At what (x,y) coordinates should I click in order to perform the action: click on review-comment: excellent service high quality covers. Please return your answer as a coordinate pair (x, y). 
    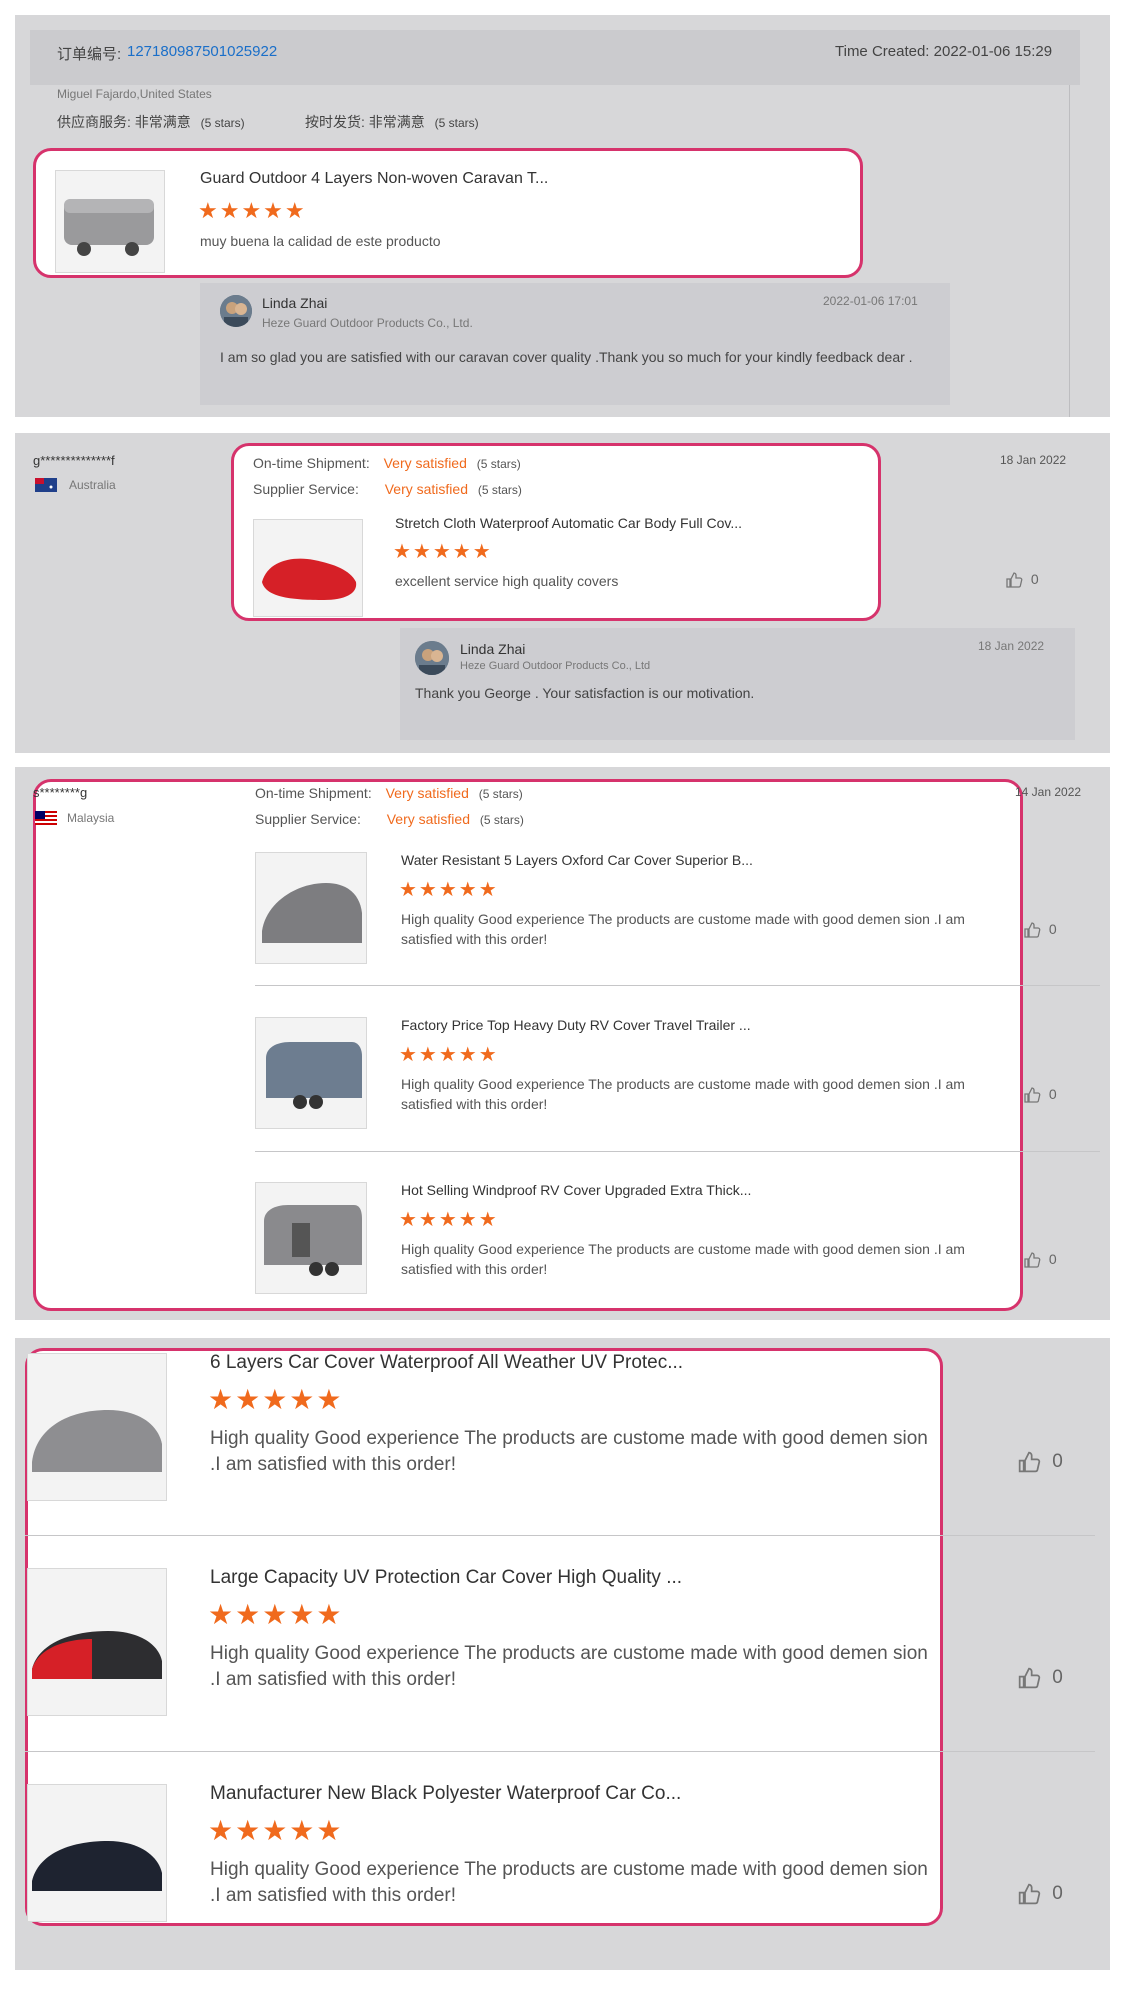
    Looking at the image, I should click on (507, 581).